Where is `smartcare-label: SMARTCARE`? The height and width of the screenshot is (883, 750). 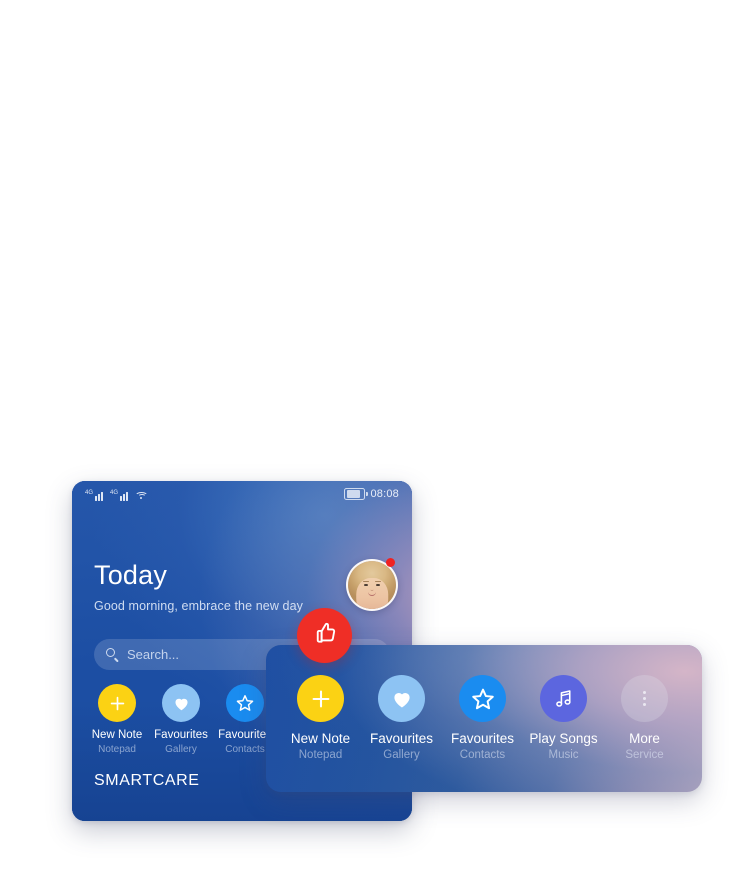 smartcare-label: SMARTCARE is located at coordinates (147, 780).